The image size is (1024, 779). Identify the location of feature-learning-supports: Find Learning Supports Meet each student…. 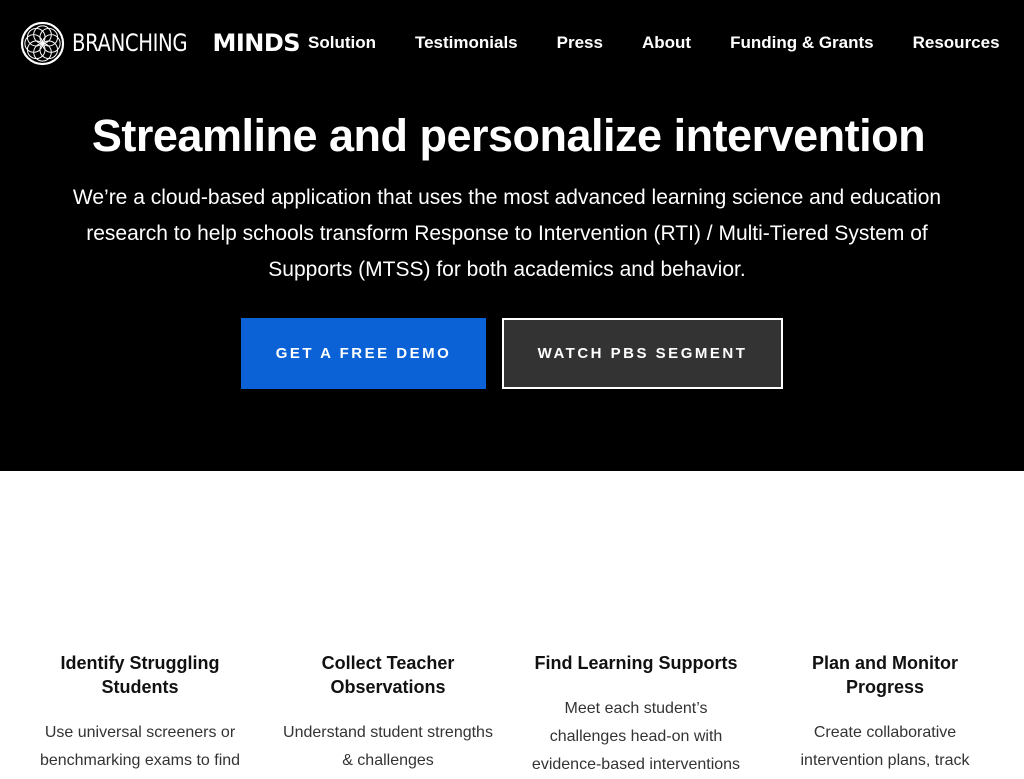
(636, 715).